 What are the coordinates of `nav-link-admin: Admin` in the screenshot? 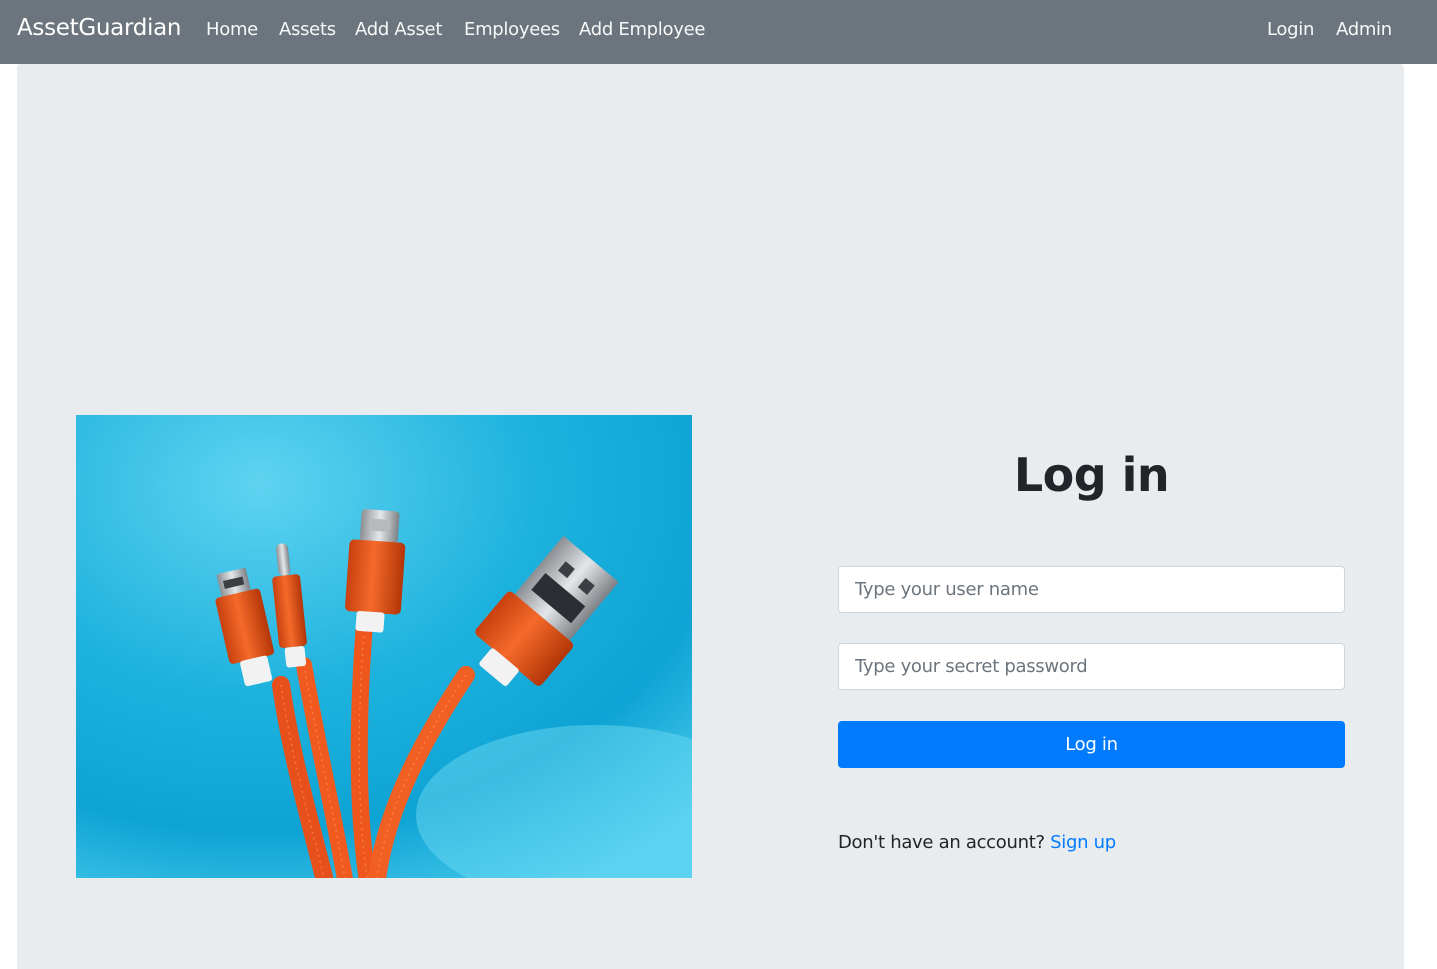 It's located at (1364, 29).